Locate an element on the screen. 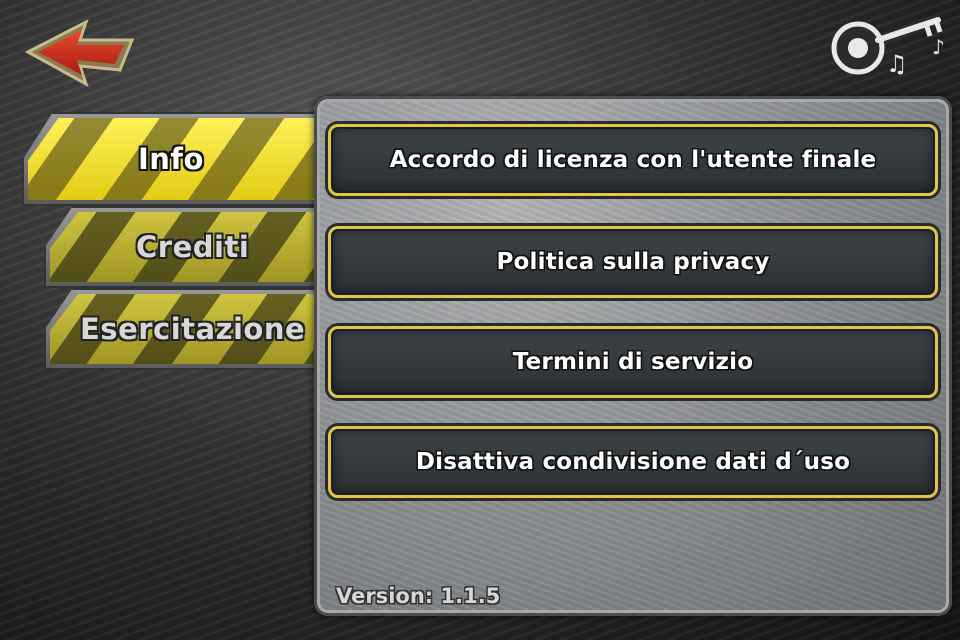 The height and width of the screenshot is (640, 960). tab-crediti: Crediti is located at coordinates (188, 247).